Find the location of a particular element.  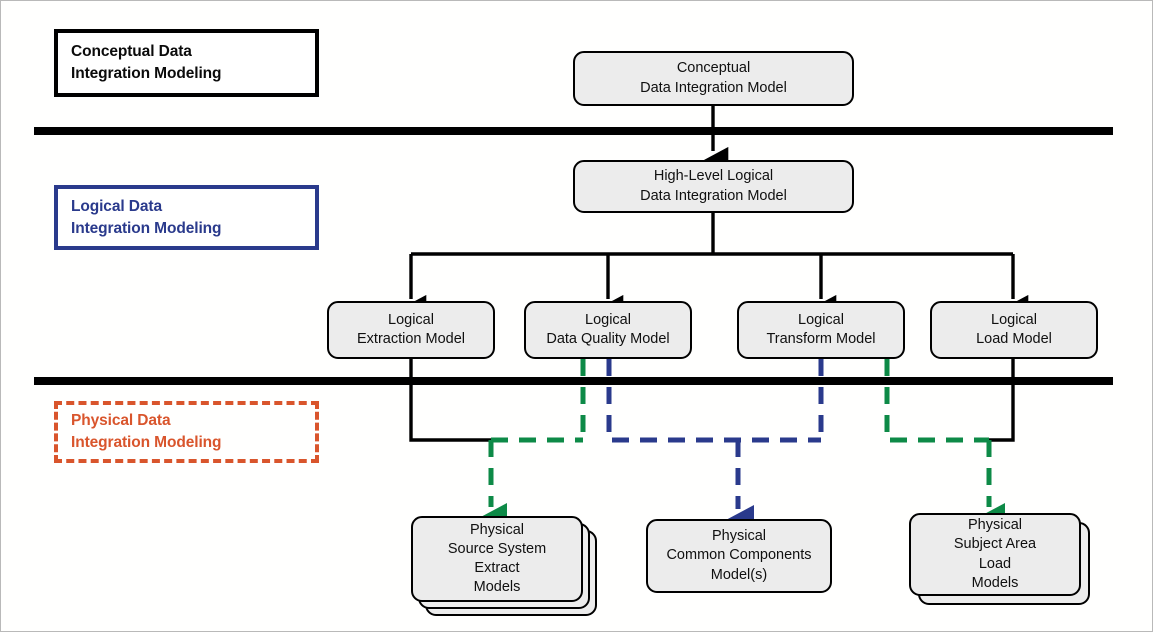

node-physical-subject-area-load-line2: Subject Area is located at coordinates (995, 544).